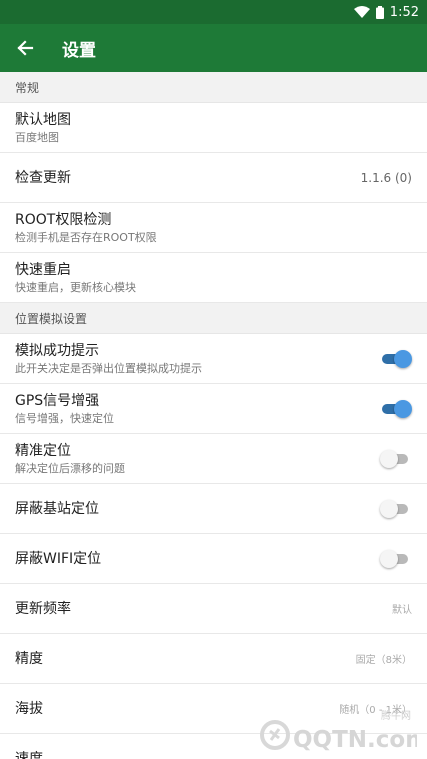  Describe the element at coordinates (58, 558) in the screenshot. I see `setting-title: 屏蔽WIFI定位` at that location.